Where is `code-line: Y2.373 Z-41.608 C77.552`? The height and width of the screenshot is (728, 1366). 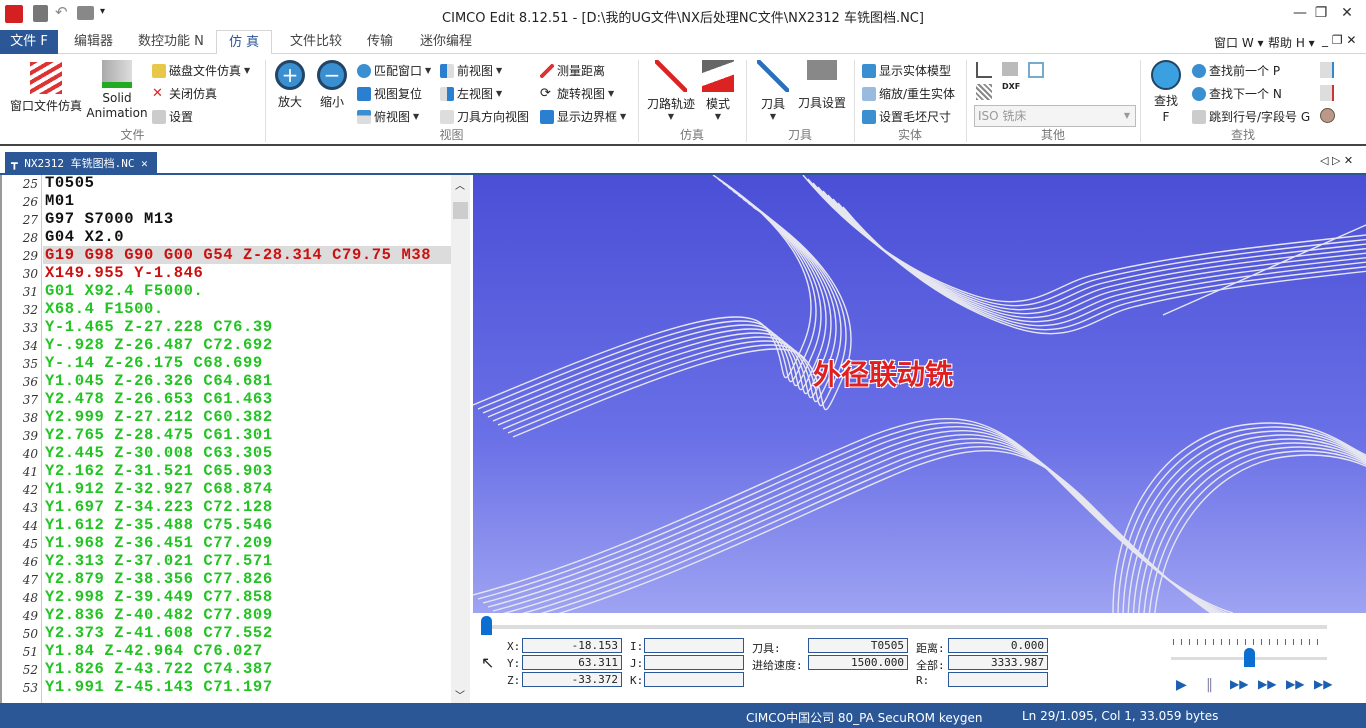
code-line: Y2.373 Z-41.608 C77.552 is located at coordinates (159, 633).